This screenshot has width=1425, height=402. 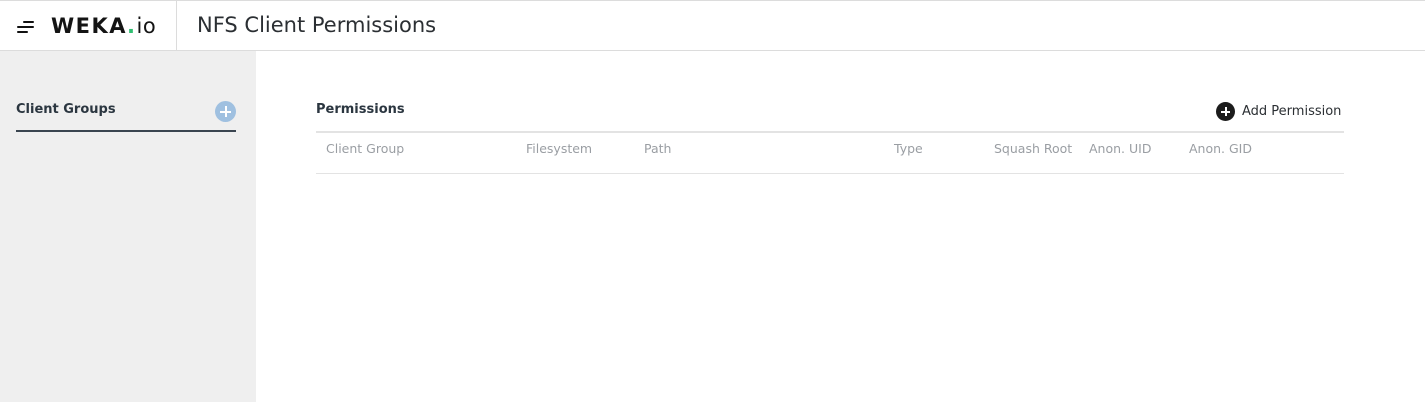 What do you see at coordinates (830, 173) in the screenshot?
I see `table-header-divider` at bounding box center [830, 173].